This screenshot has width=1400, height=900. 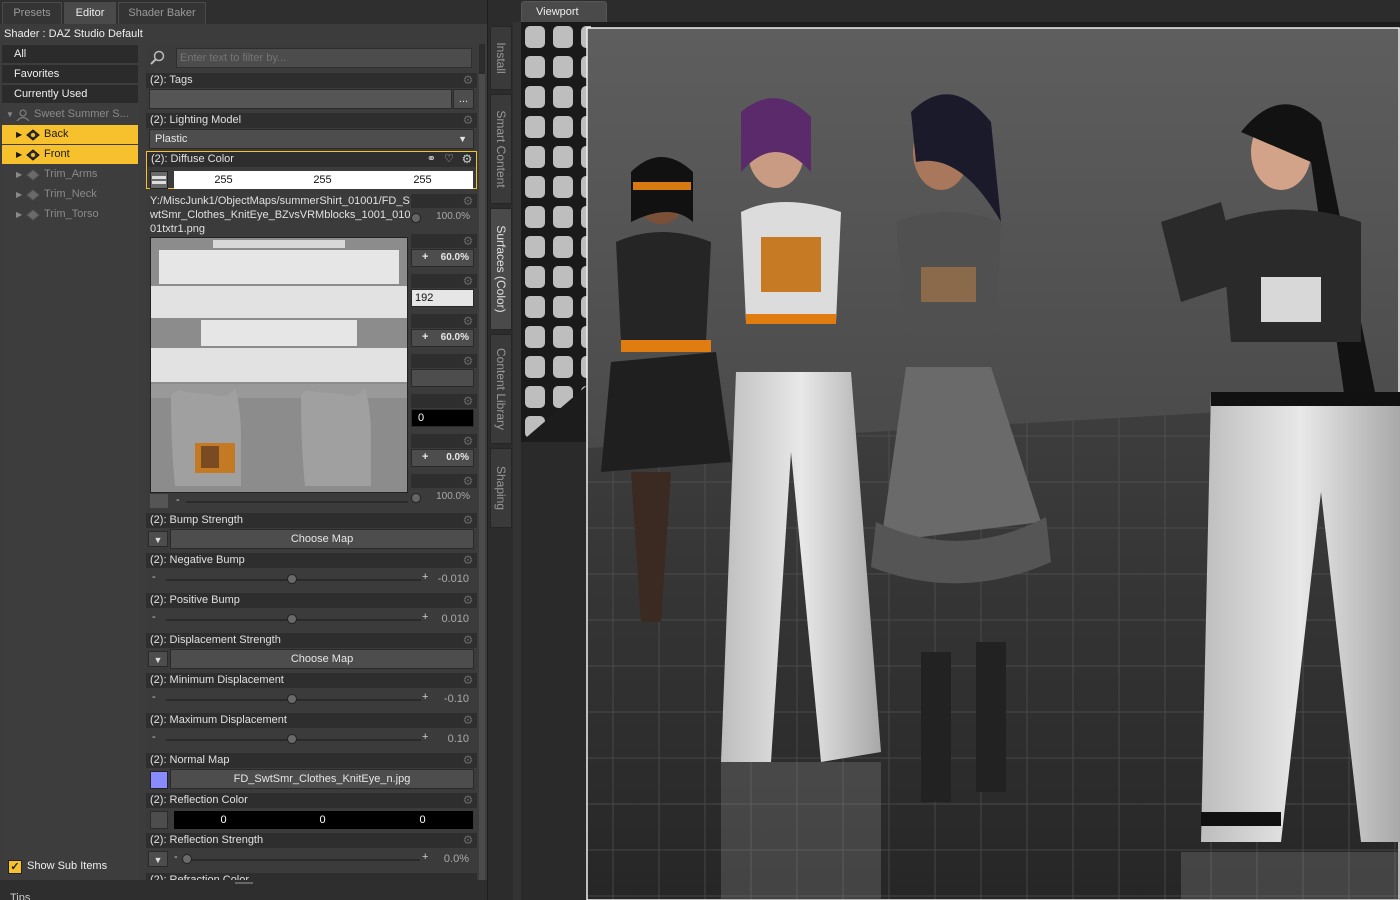 I want to click on displacement-choose-map-button: Choose Map, so click(x=322, y=659).